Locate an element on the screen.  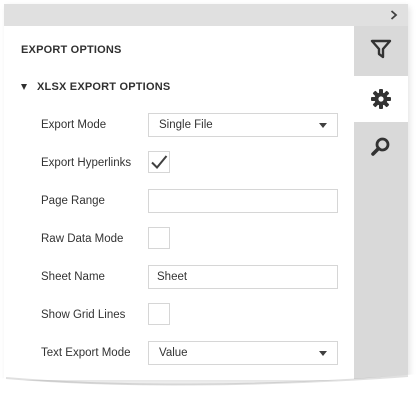
show-grid-lines-checkbox is located at coordinates (159, 314).